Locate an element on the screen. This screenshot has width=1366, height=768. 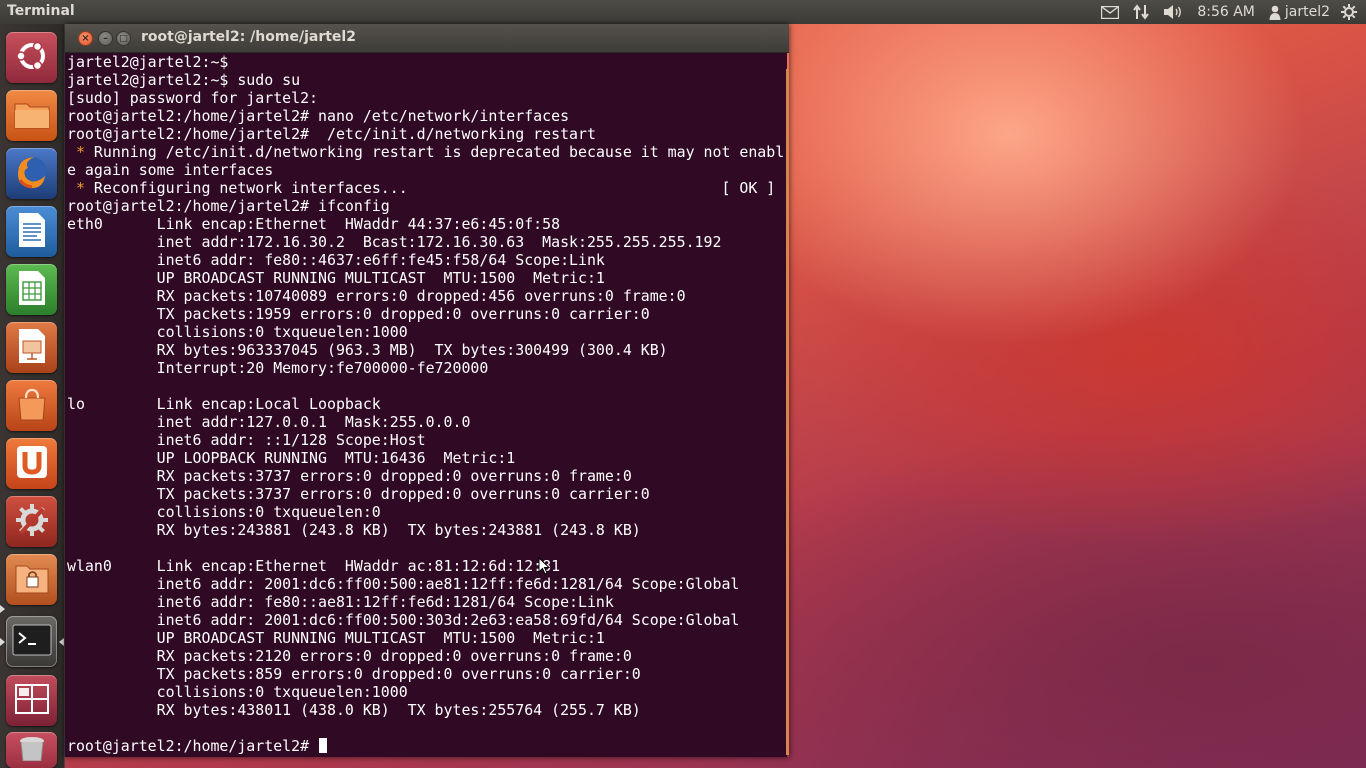
launcher-item-writer is located at coordinates (31, 231).